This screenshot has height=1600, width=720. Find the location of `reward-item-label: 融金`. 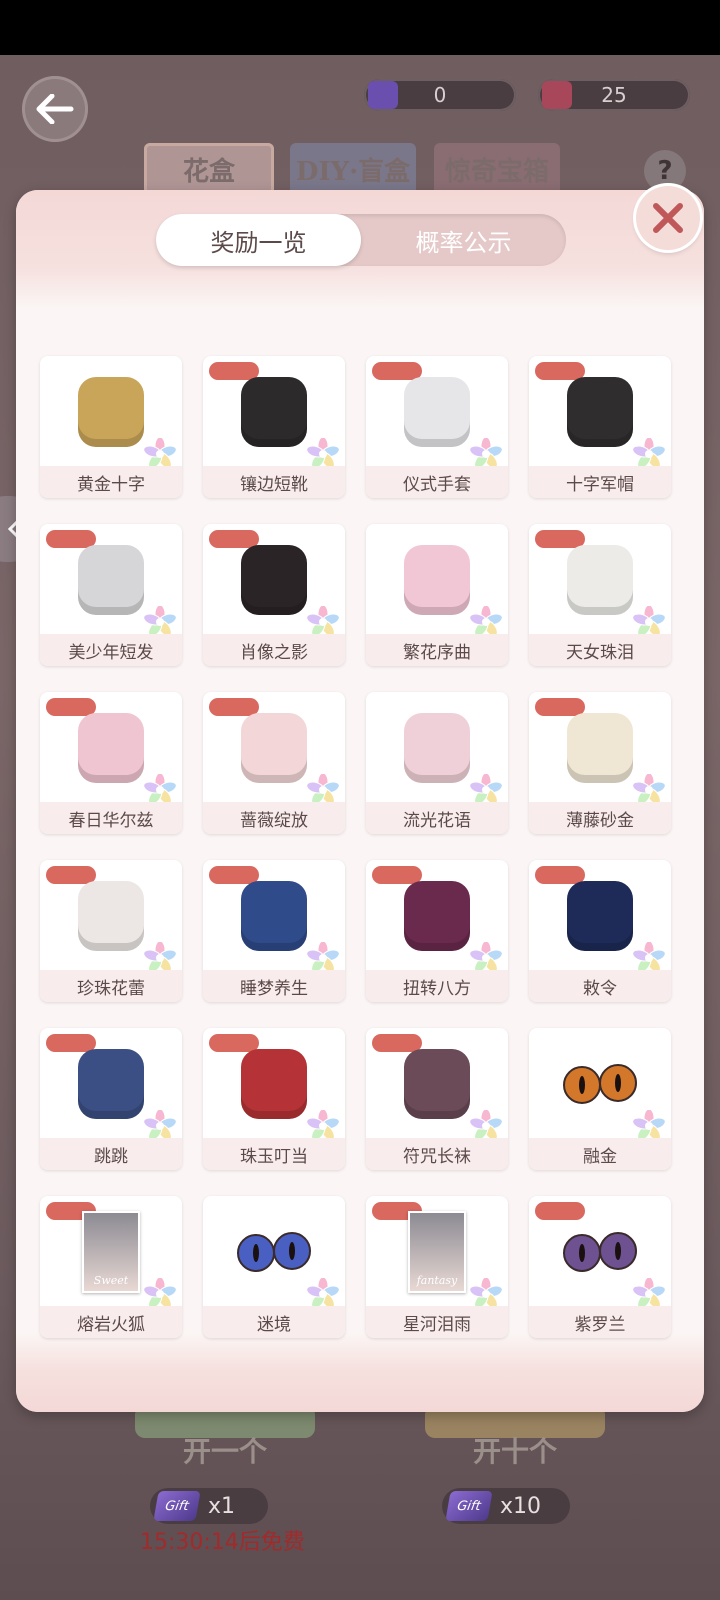

reward-item-label: 融金 is located at coordinates (600, 1154).